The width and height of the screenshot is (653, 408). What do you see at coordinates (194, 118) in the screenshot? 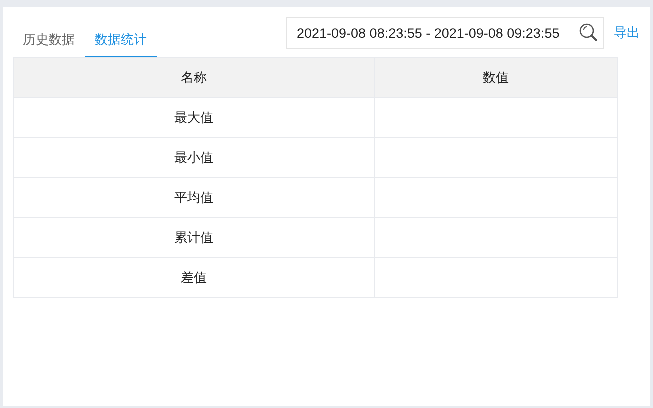
I see `table-cell: 最大值` at bounding box center [194, 118].